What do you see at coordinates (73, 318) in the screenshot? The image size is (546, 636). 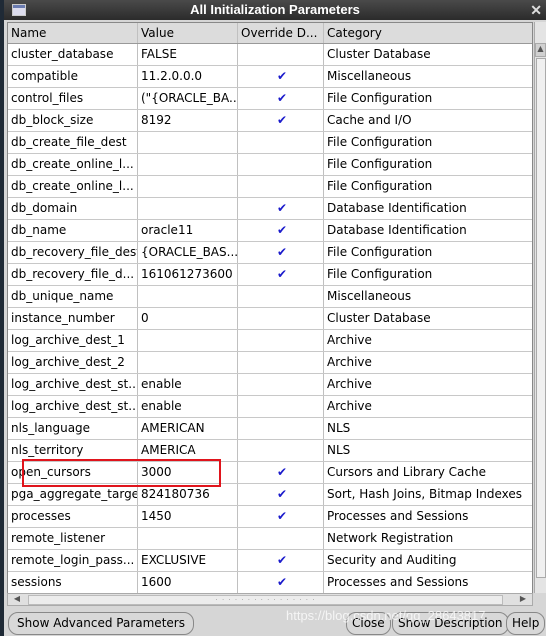 I see `param-name: instance_number` at bounding box center [73, 318].